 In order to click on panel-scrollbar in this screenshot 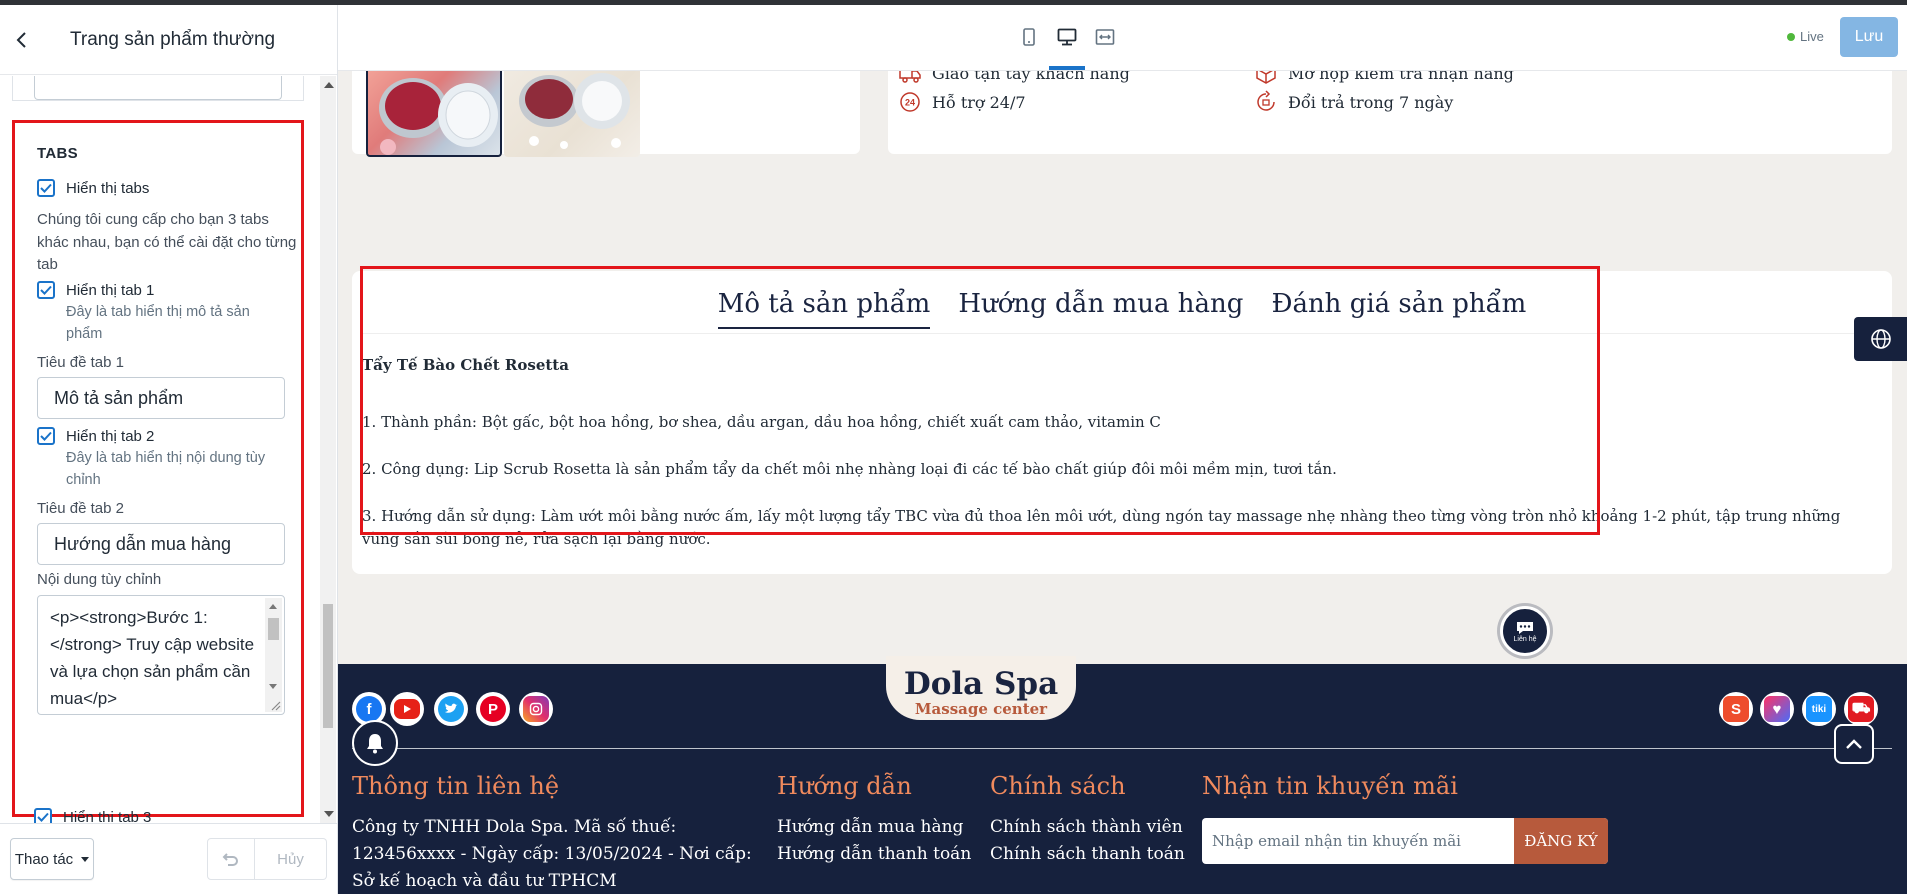, I will do `click(328, 449)`.